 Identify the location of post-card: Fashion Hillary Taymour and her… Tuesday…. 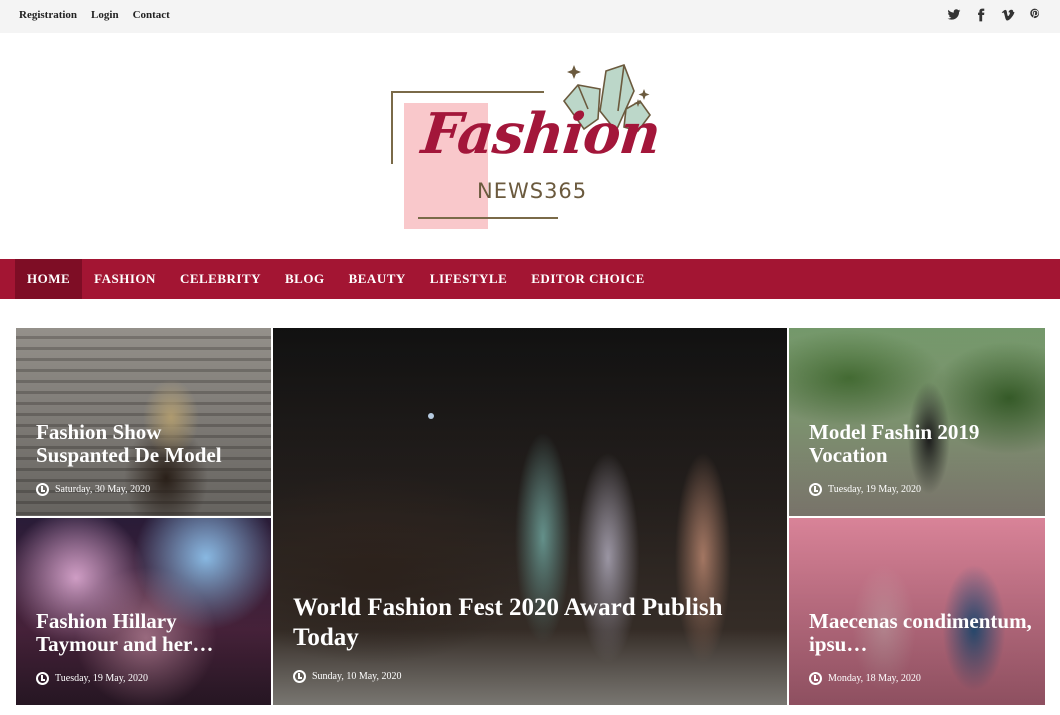
(143, 611).